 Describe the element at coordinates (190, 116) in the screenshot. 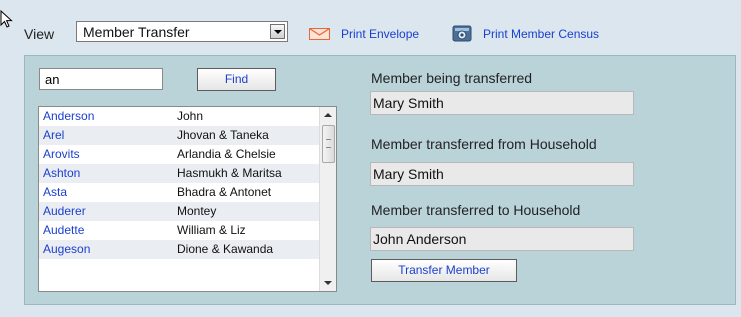

I see `member-first-names: John` at that location.